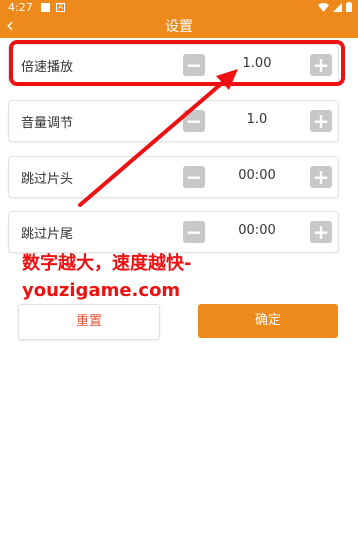 The height and width of the screenshot is (548, 358). Describe the element at coordinates (107, 263) in the screenshot. I see `annotation-text: 数字越大，速度越快-` at that location.